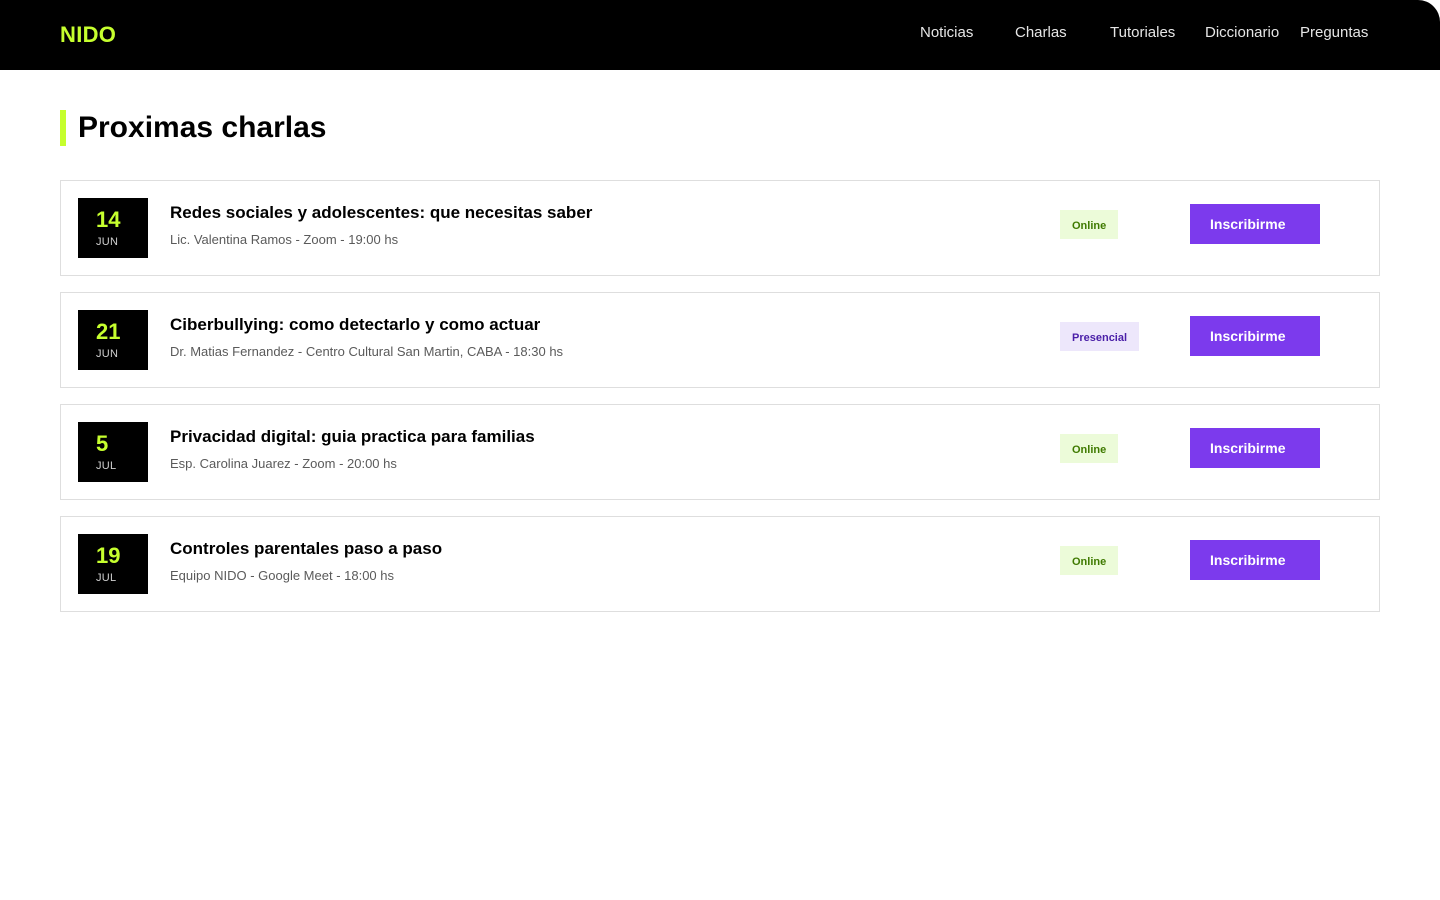  I want to click on event-date-box: 21 JUN, so click(113, 340).